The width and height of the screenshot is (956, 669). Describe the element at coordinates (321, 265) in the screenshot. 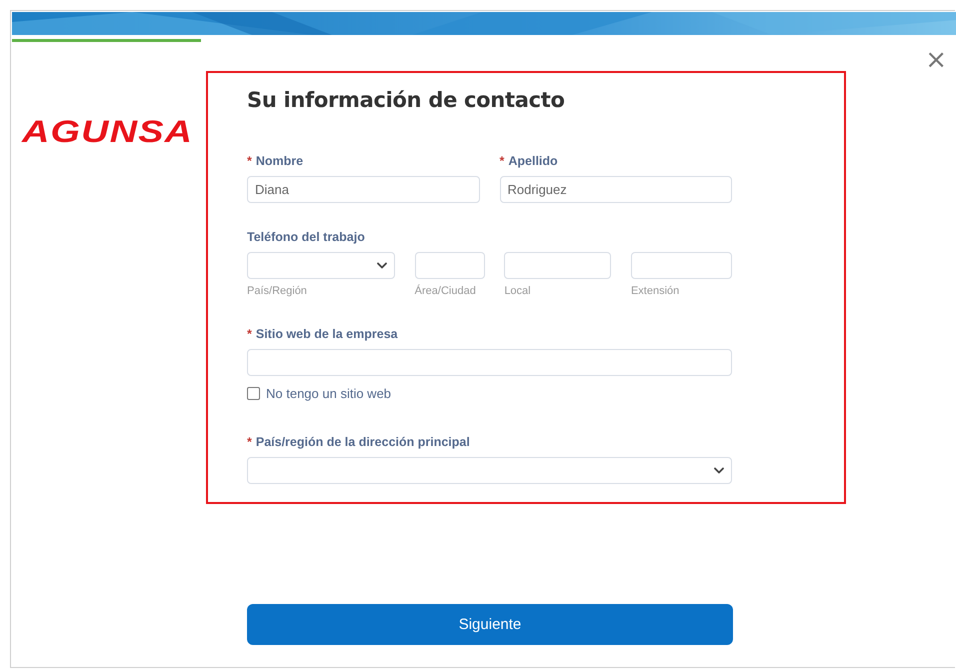

I see `select-field` at that location.